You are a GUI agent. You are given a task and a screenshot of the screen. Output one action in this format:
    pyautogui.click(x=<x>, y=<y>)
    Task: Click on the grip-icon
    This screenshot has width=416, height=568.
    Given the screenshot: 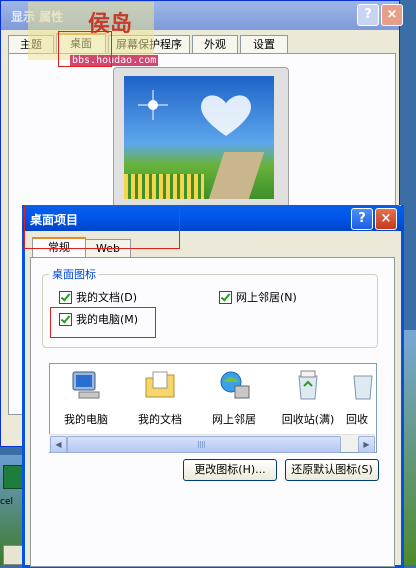 What is the action you would take?
    pyautogui.click(x=202, y=444)
    